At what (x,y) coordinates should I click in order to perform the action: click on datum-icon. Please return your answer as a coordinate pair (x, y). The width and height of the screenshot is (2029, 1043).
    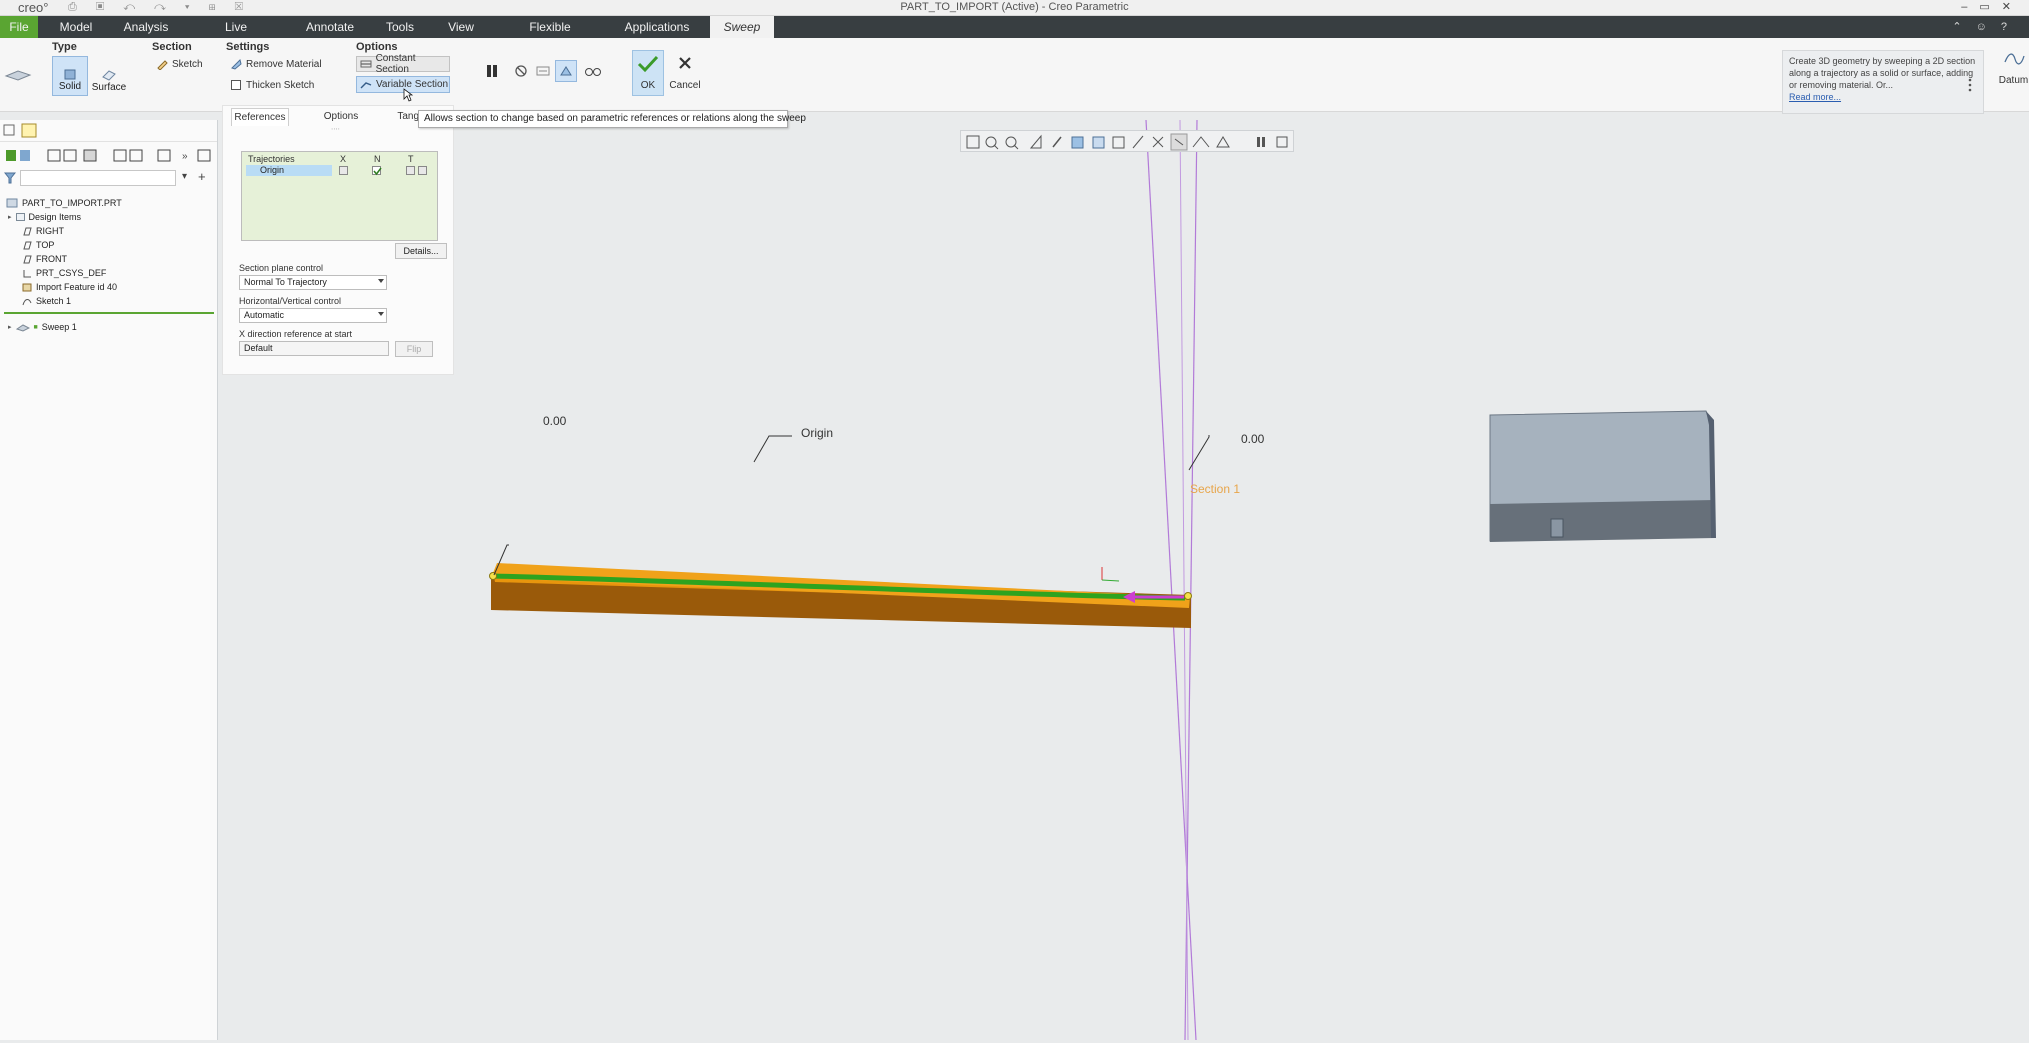
    Looking at the image, I should click on (2014, 59).